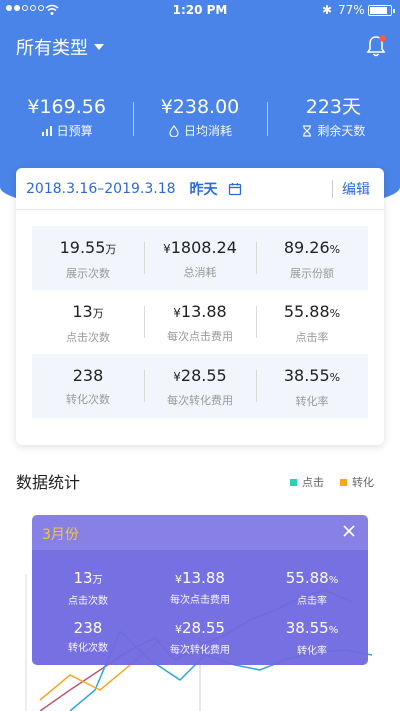  I want to click on summary-label: 日预算, so click(74, 131).